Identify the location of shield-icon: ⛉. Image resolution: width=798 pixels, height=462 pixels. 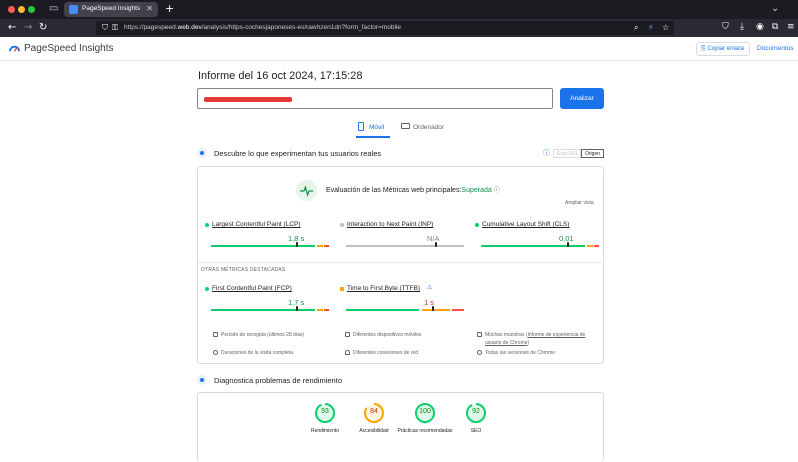
(105, 28).